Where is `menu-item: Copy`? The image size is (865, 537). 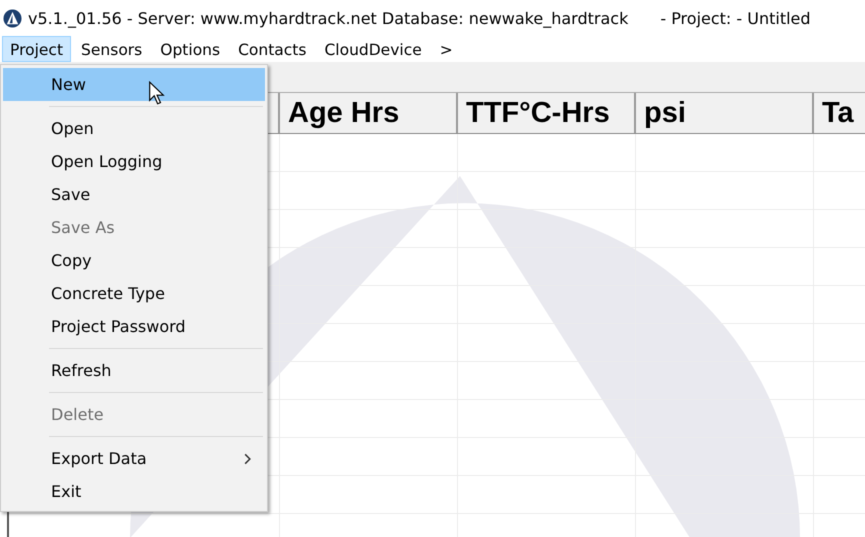
menu-item: Copy is located at coordinates (134, 260).